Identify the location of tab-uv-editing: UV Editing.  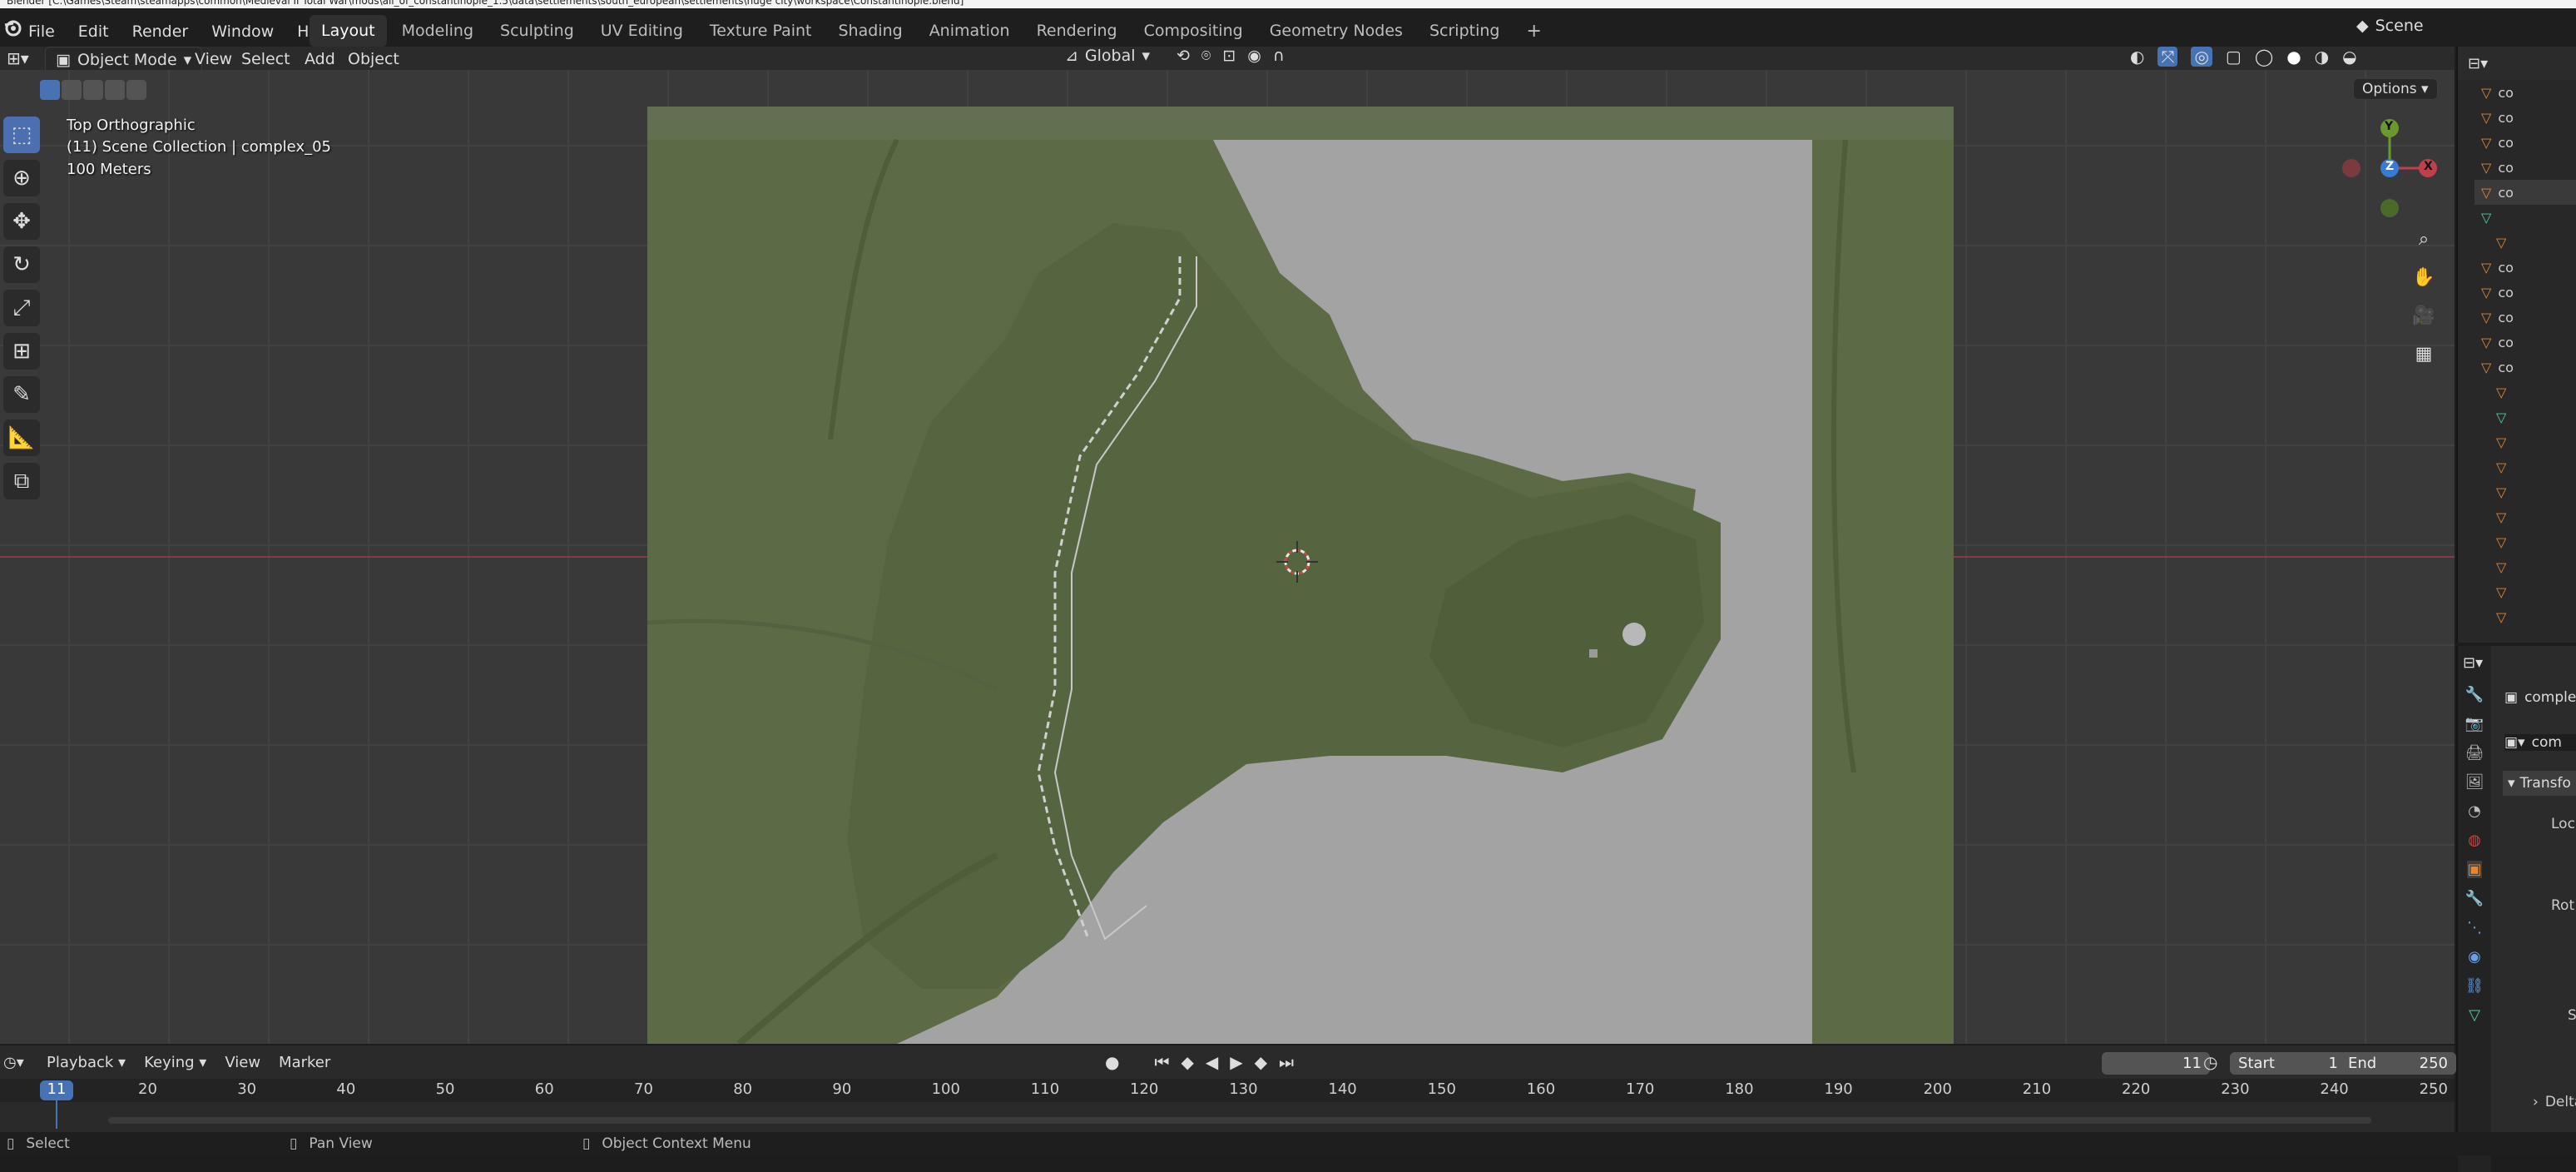
(642, 31).